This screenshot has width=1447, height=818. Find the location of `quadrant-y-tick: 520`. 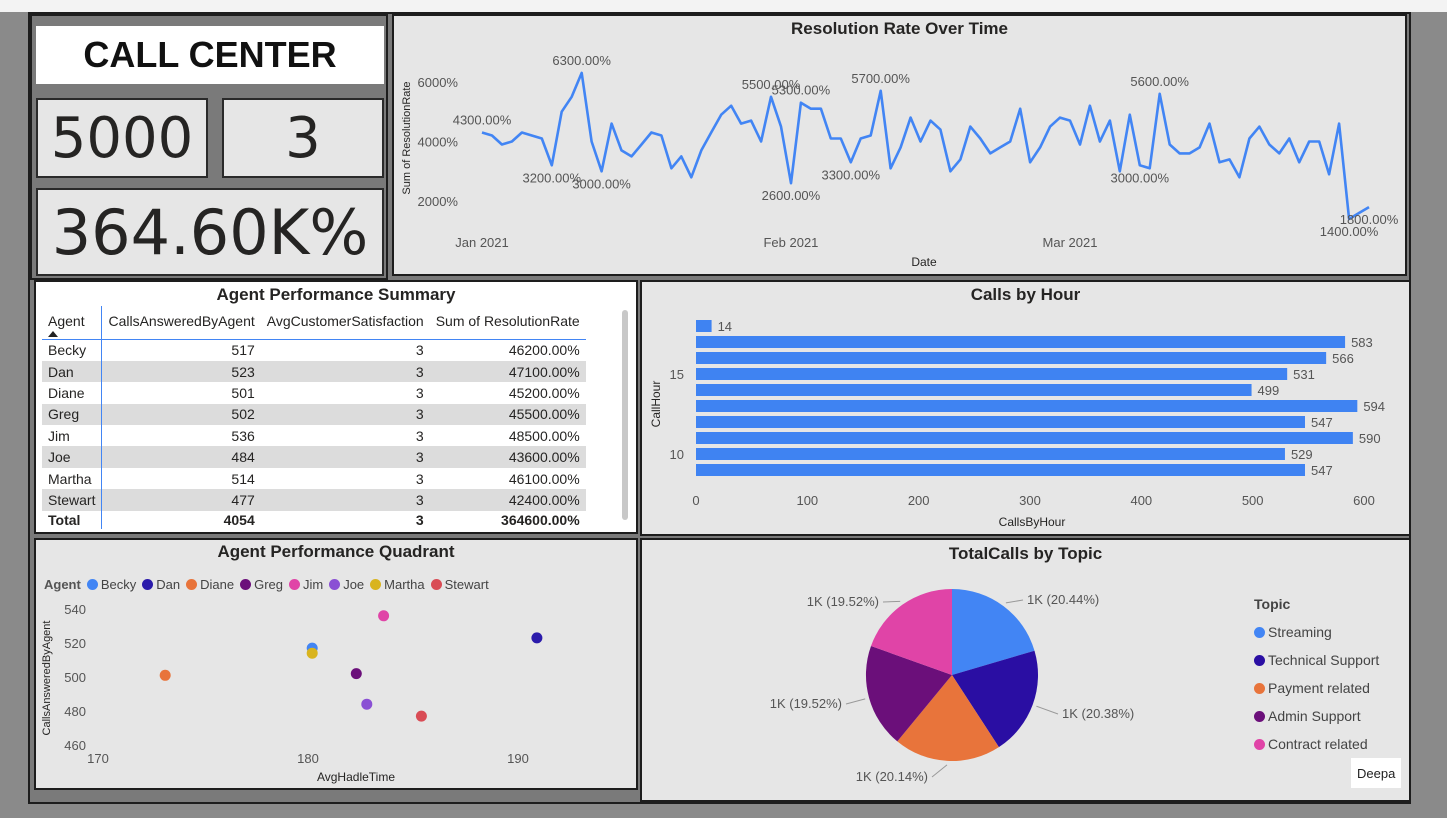

quadrant-y-tick: 520 is located at coordinates (75, 643).